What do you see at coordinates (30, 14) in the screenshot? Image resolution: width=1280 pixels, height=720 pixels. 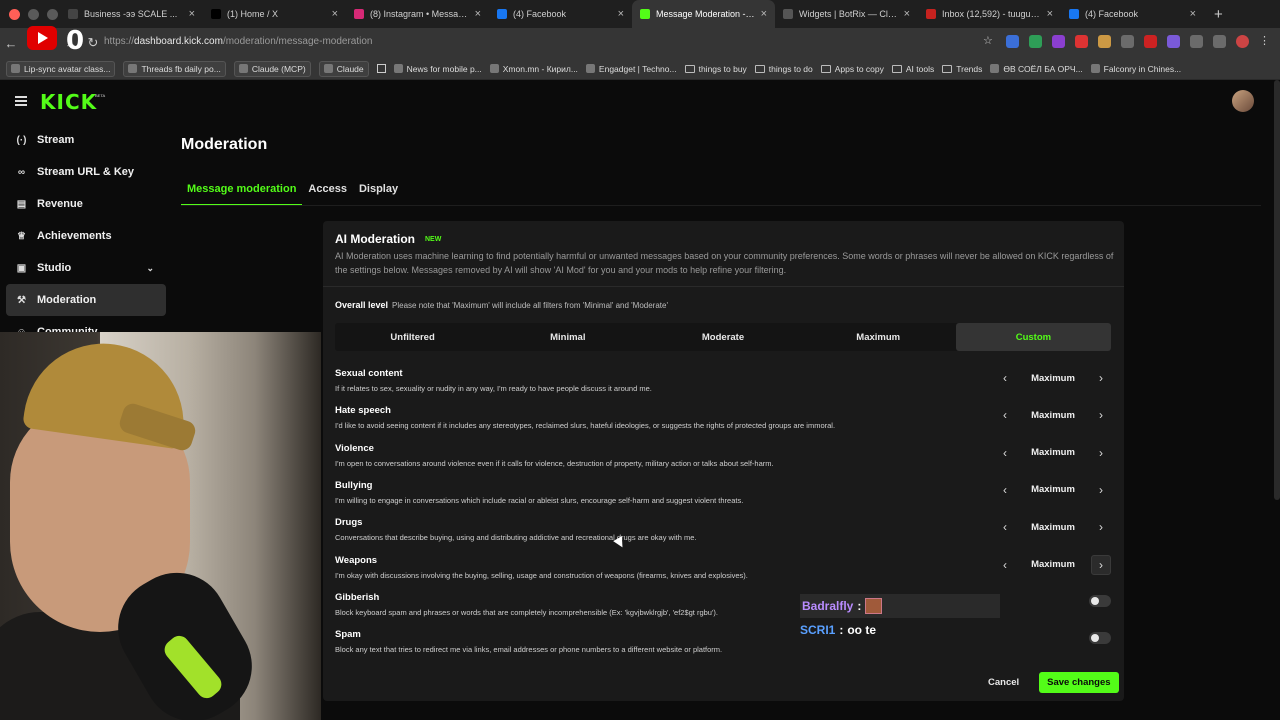 I see `window-controls` at bounding box center [30, 14].